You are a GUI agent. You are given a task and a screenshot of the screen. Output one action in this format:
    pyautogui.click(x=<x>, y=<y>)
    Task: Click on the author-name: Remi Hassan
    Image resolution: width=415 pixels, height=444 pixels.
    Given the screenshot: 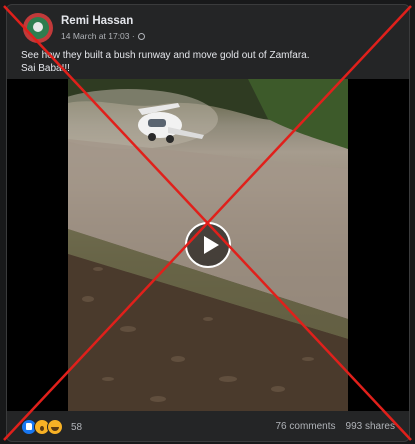 What is the action you would take?
    pyautogui.click(x=97, y=21)
    